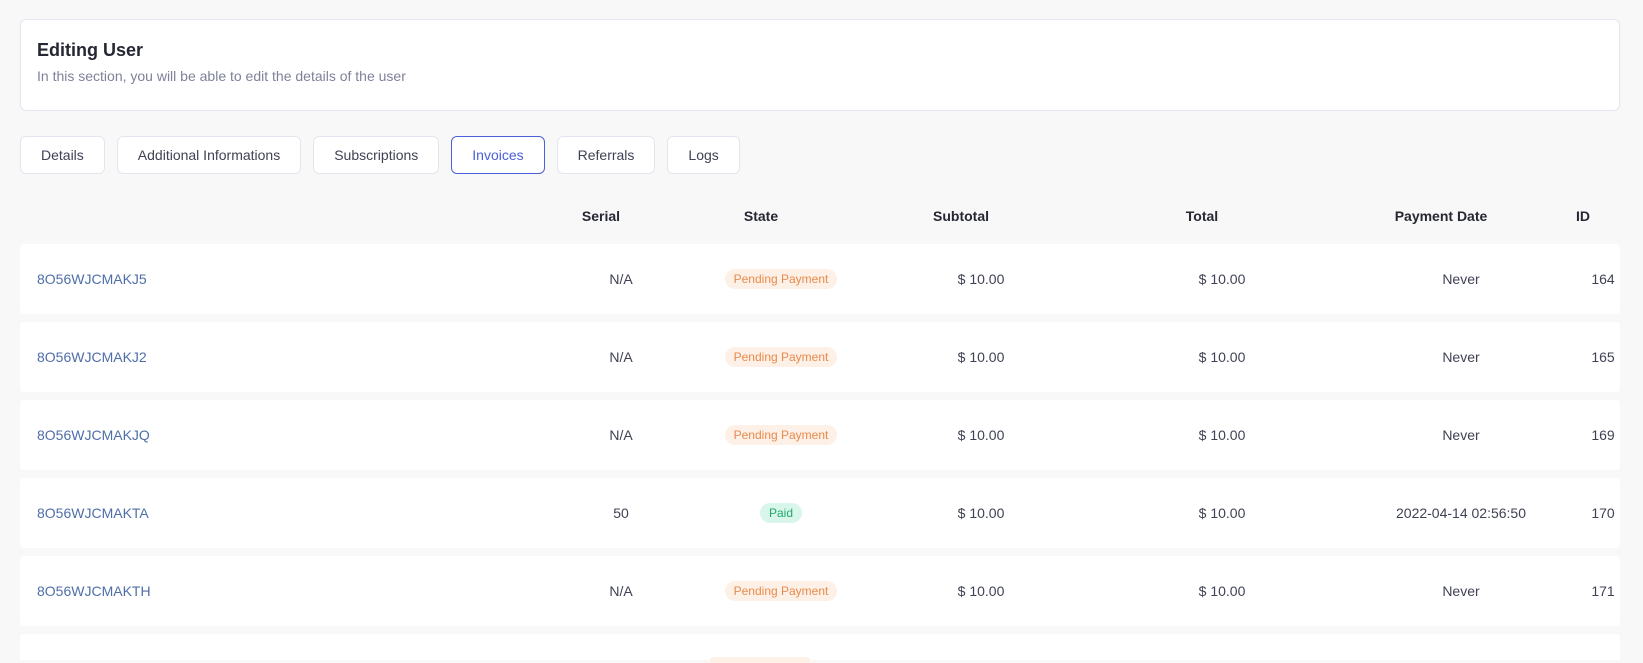 This screenshot has height=663, width=1643. Describe the element at coordinates (1461, 513) in the screenshot. I see `invoice-payment-date: 2022-04-14 02:56:50` at that location.